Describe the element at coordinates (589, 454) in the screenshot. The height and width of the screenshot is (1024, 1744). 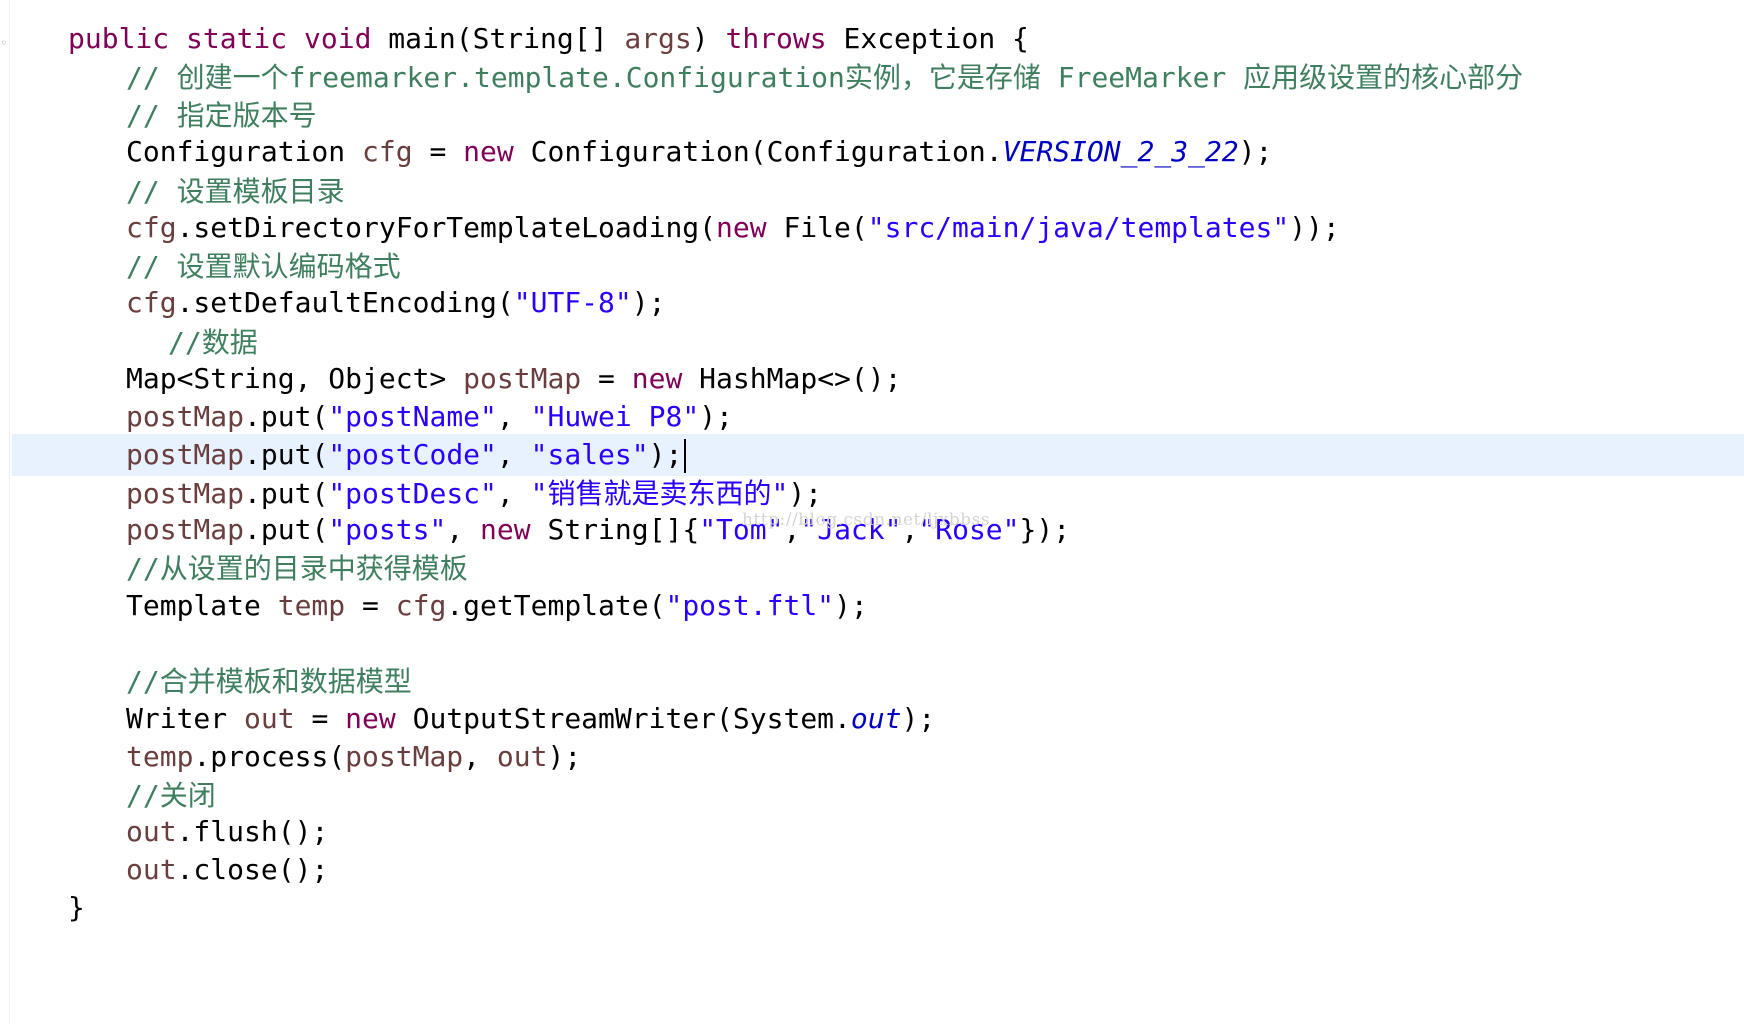
I see `string-token: "sales"` at that location.